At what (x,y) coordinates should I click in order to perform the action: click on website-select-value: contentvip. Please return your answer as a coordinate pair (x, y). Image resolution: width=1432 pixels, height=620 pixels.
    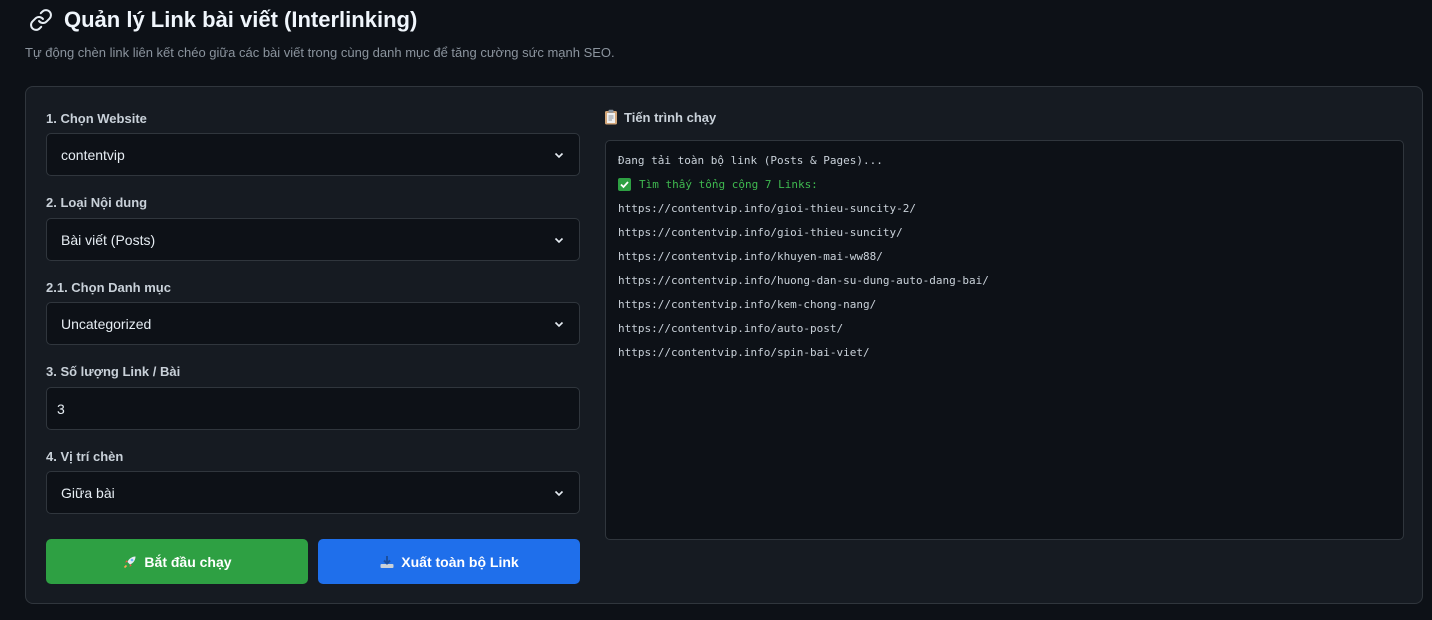
    Looking at the image, I should click on (93, 154).